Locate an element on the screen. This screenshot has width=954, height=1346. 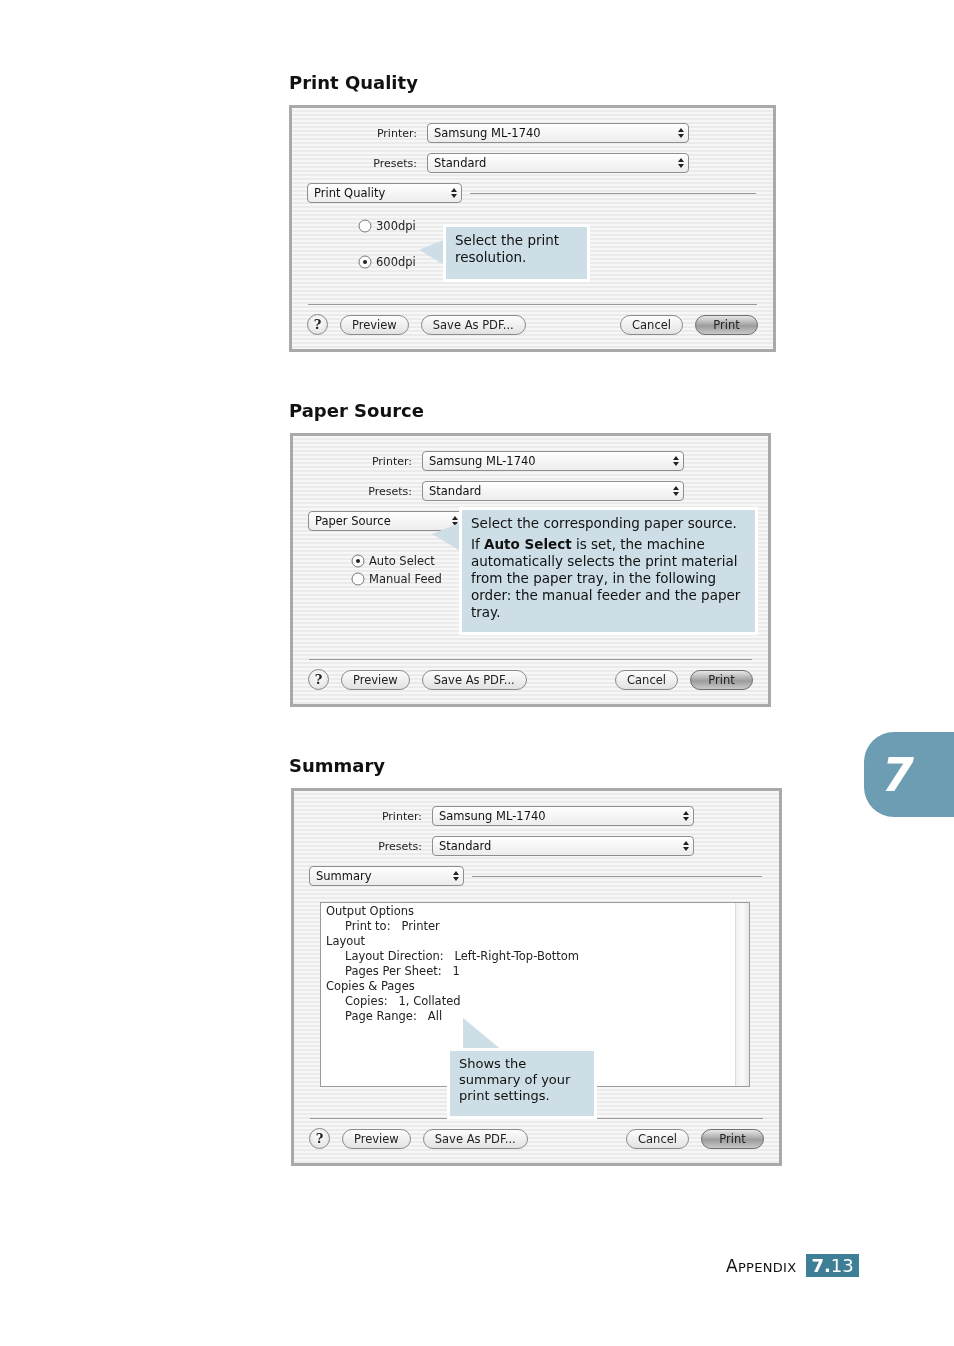
radio-option: Auto Select is located at coordinates (393, 561).